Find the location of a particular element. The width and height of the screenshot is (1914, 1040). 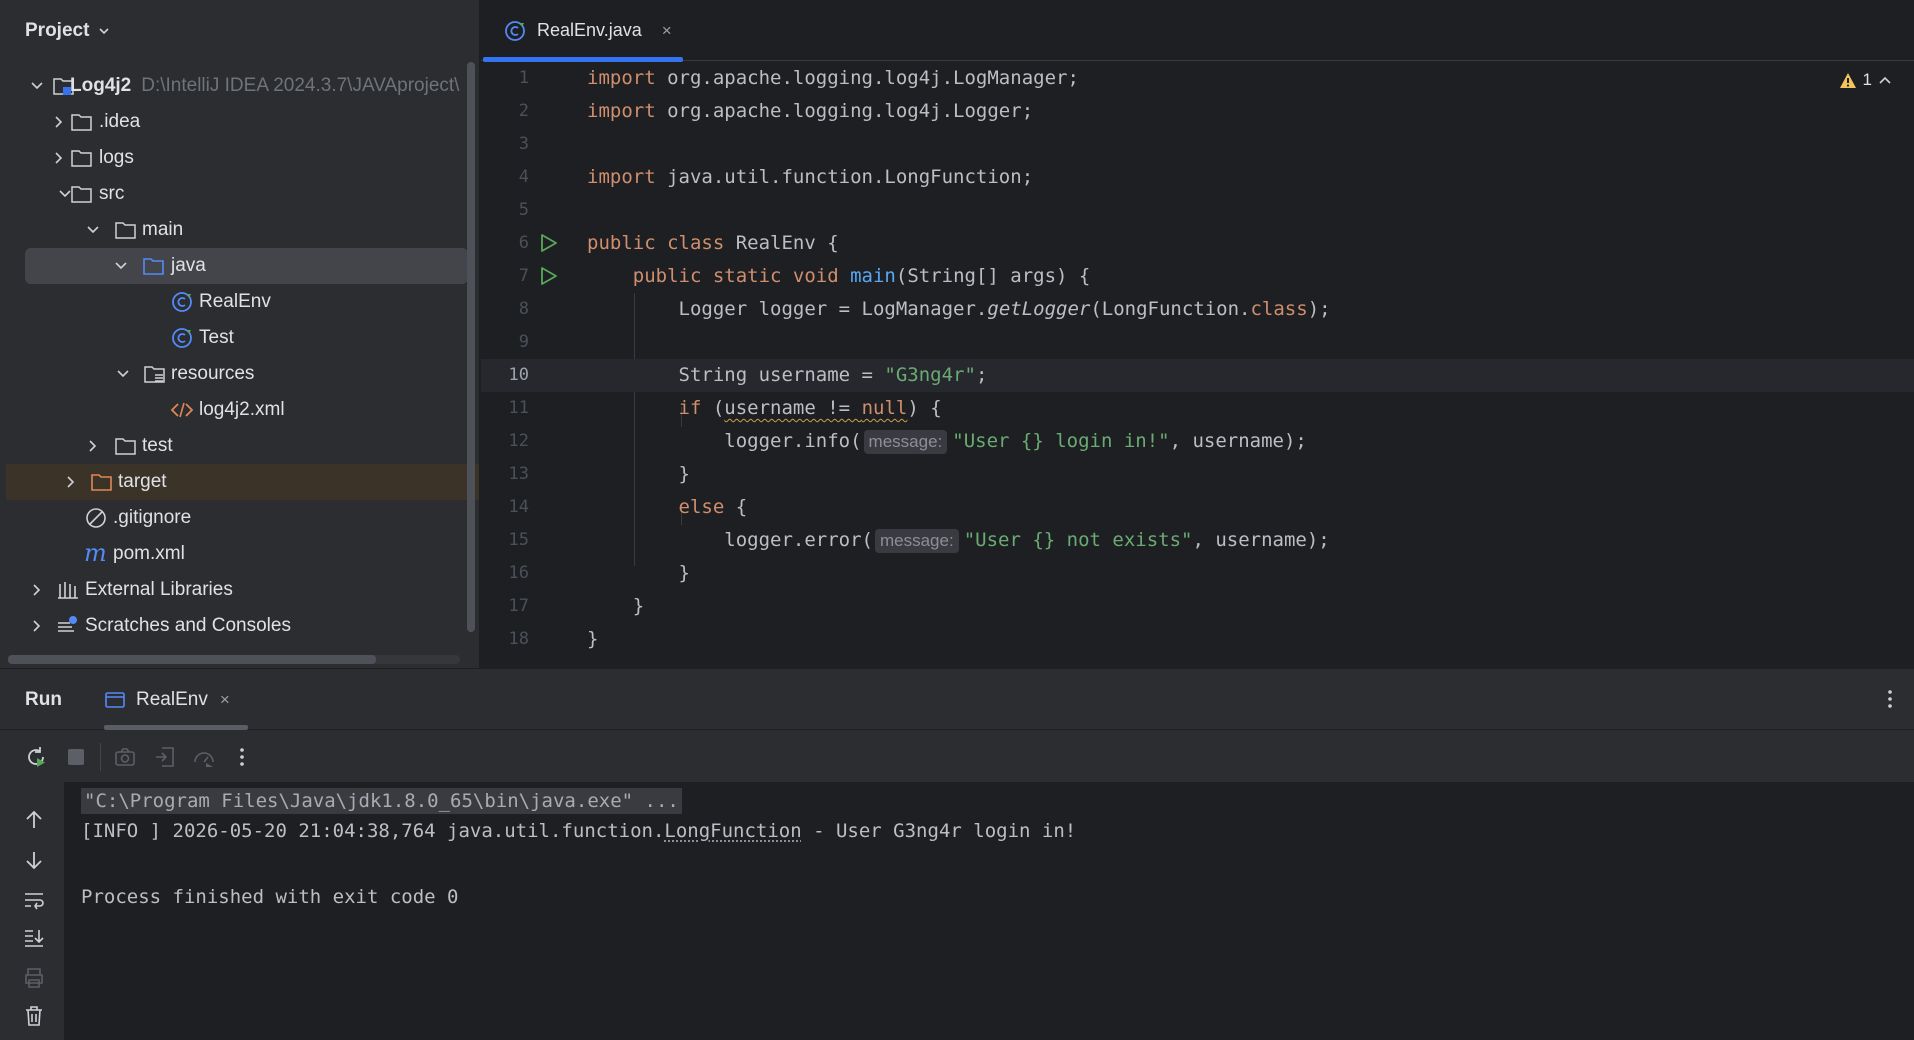

tree-item-gitignore: .gitignore is located at coordinates (240, 518).